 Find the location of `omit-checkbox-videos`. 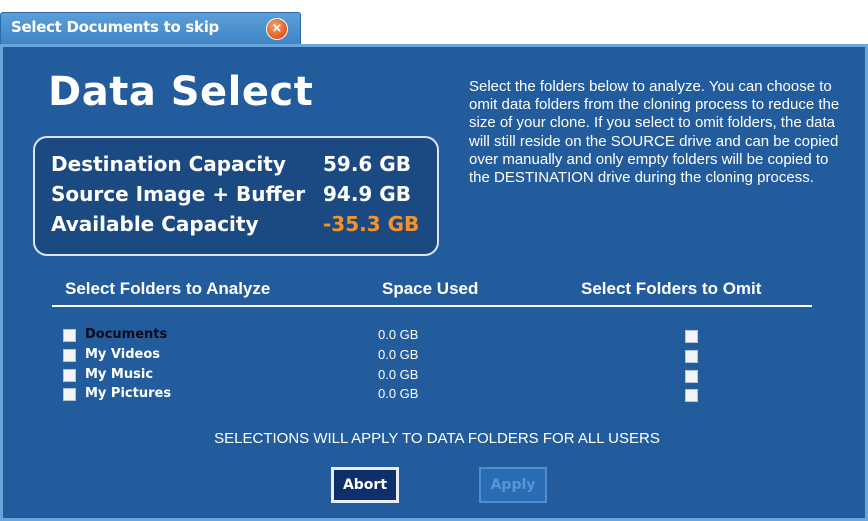

omit-checkbox-videos is located at coordinates (691, 356).